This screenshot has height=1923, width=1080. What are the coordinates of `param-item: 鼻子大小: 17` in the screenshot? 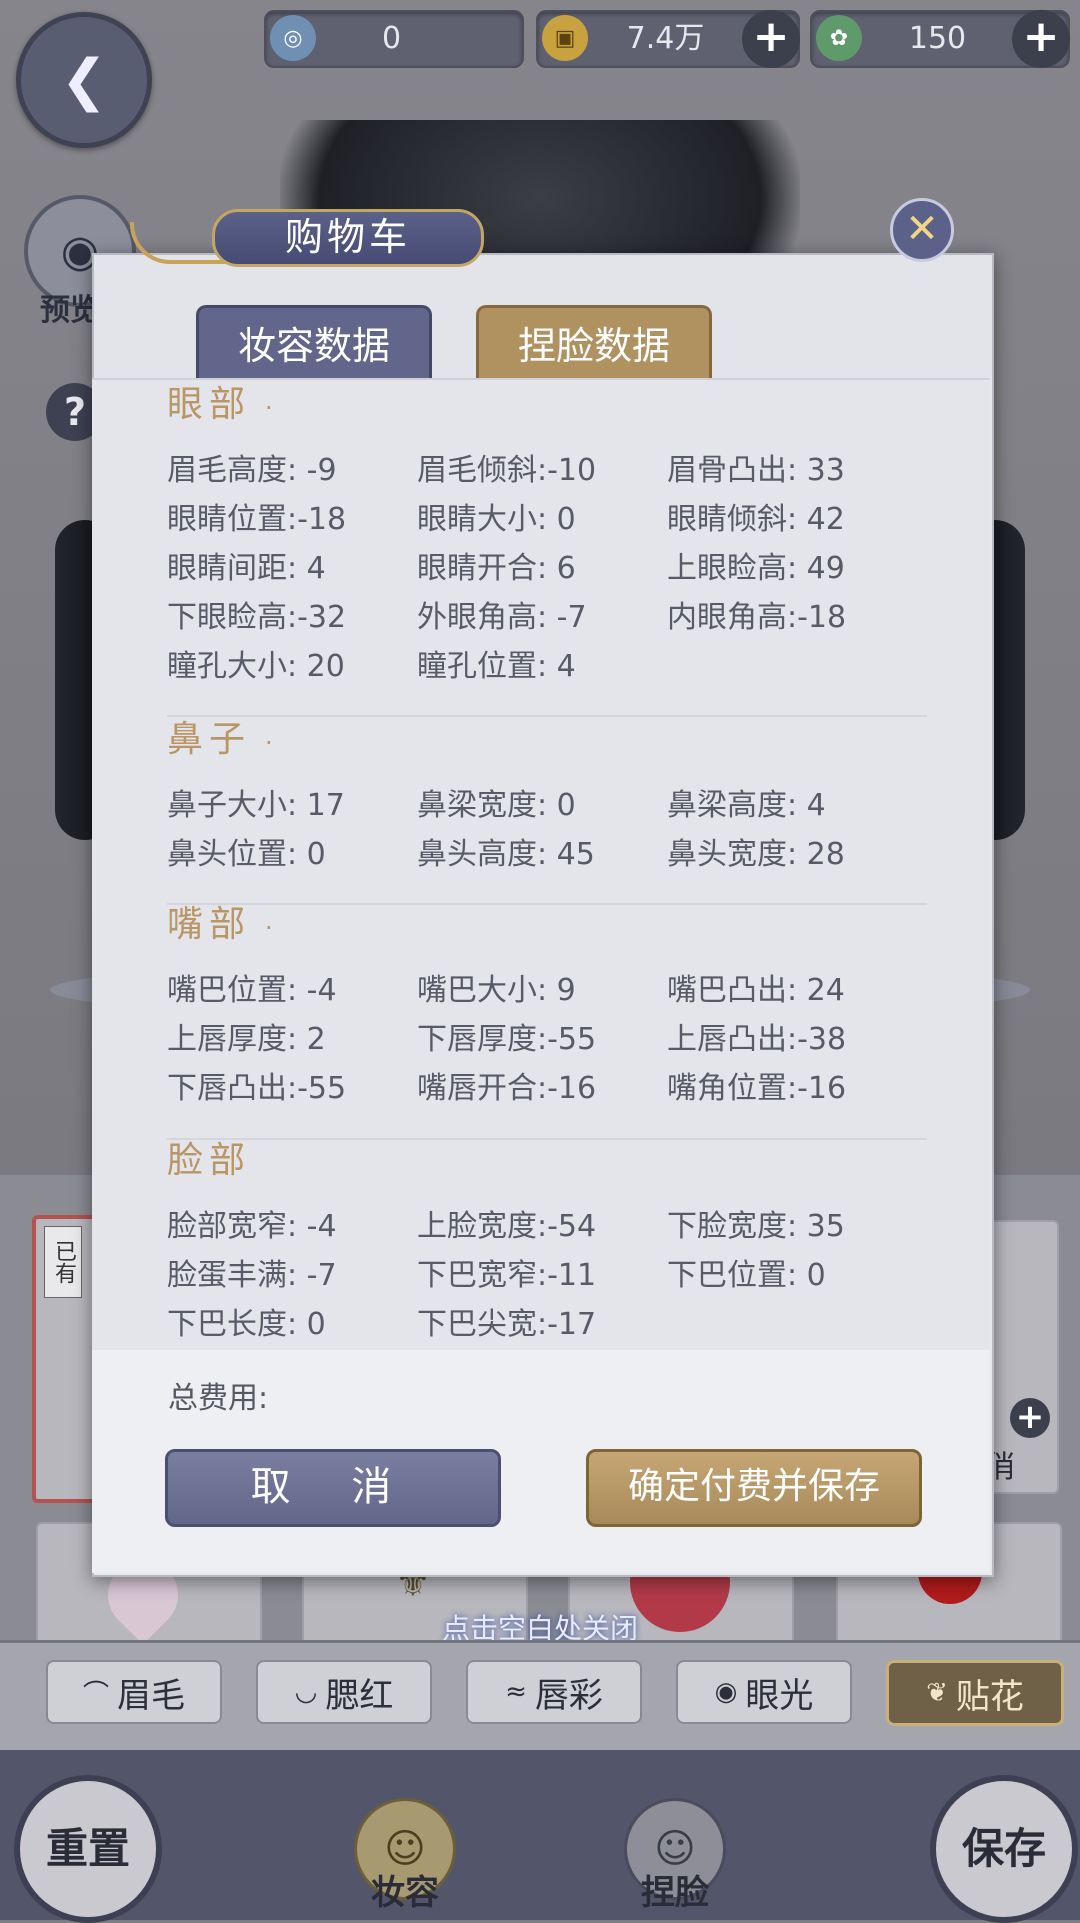 It's located at (256, 805).